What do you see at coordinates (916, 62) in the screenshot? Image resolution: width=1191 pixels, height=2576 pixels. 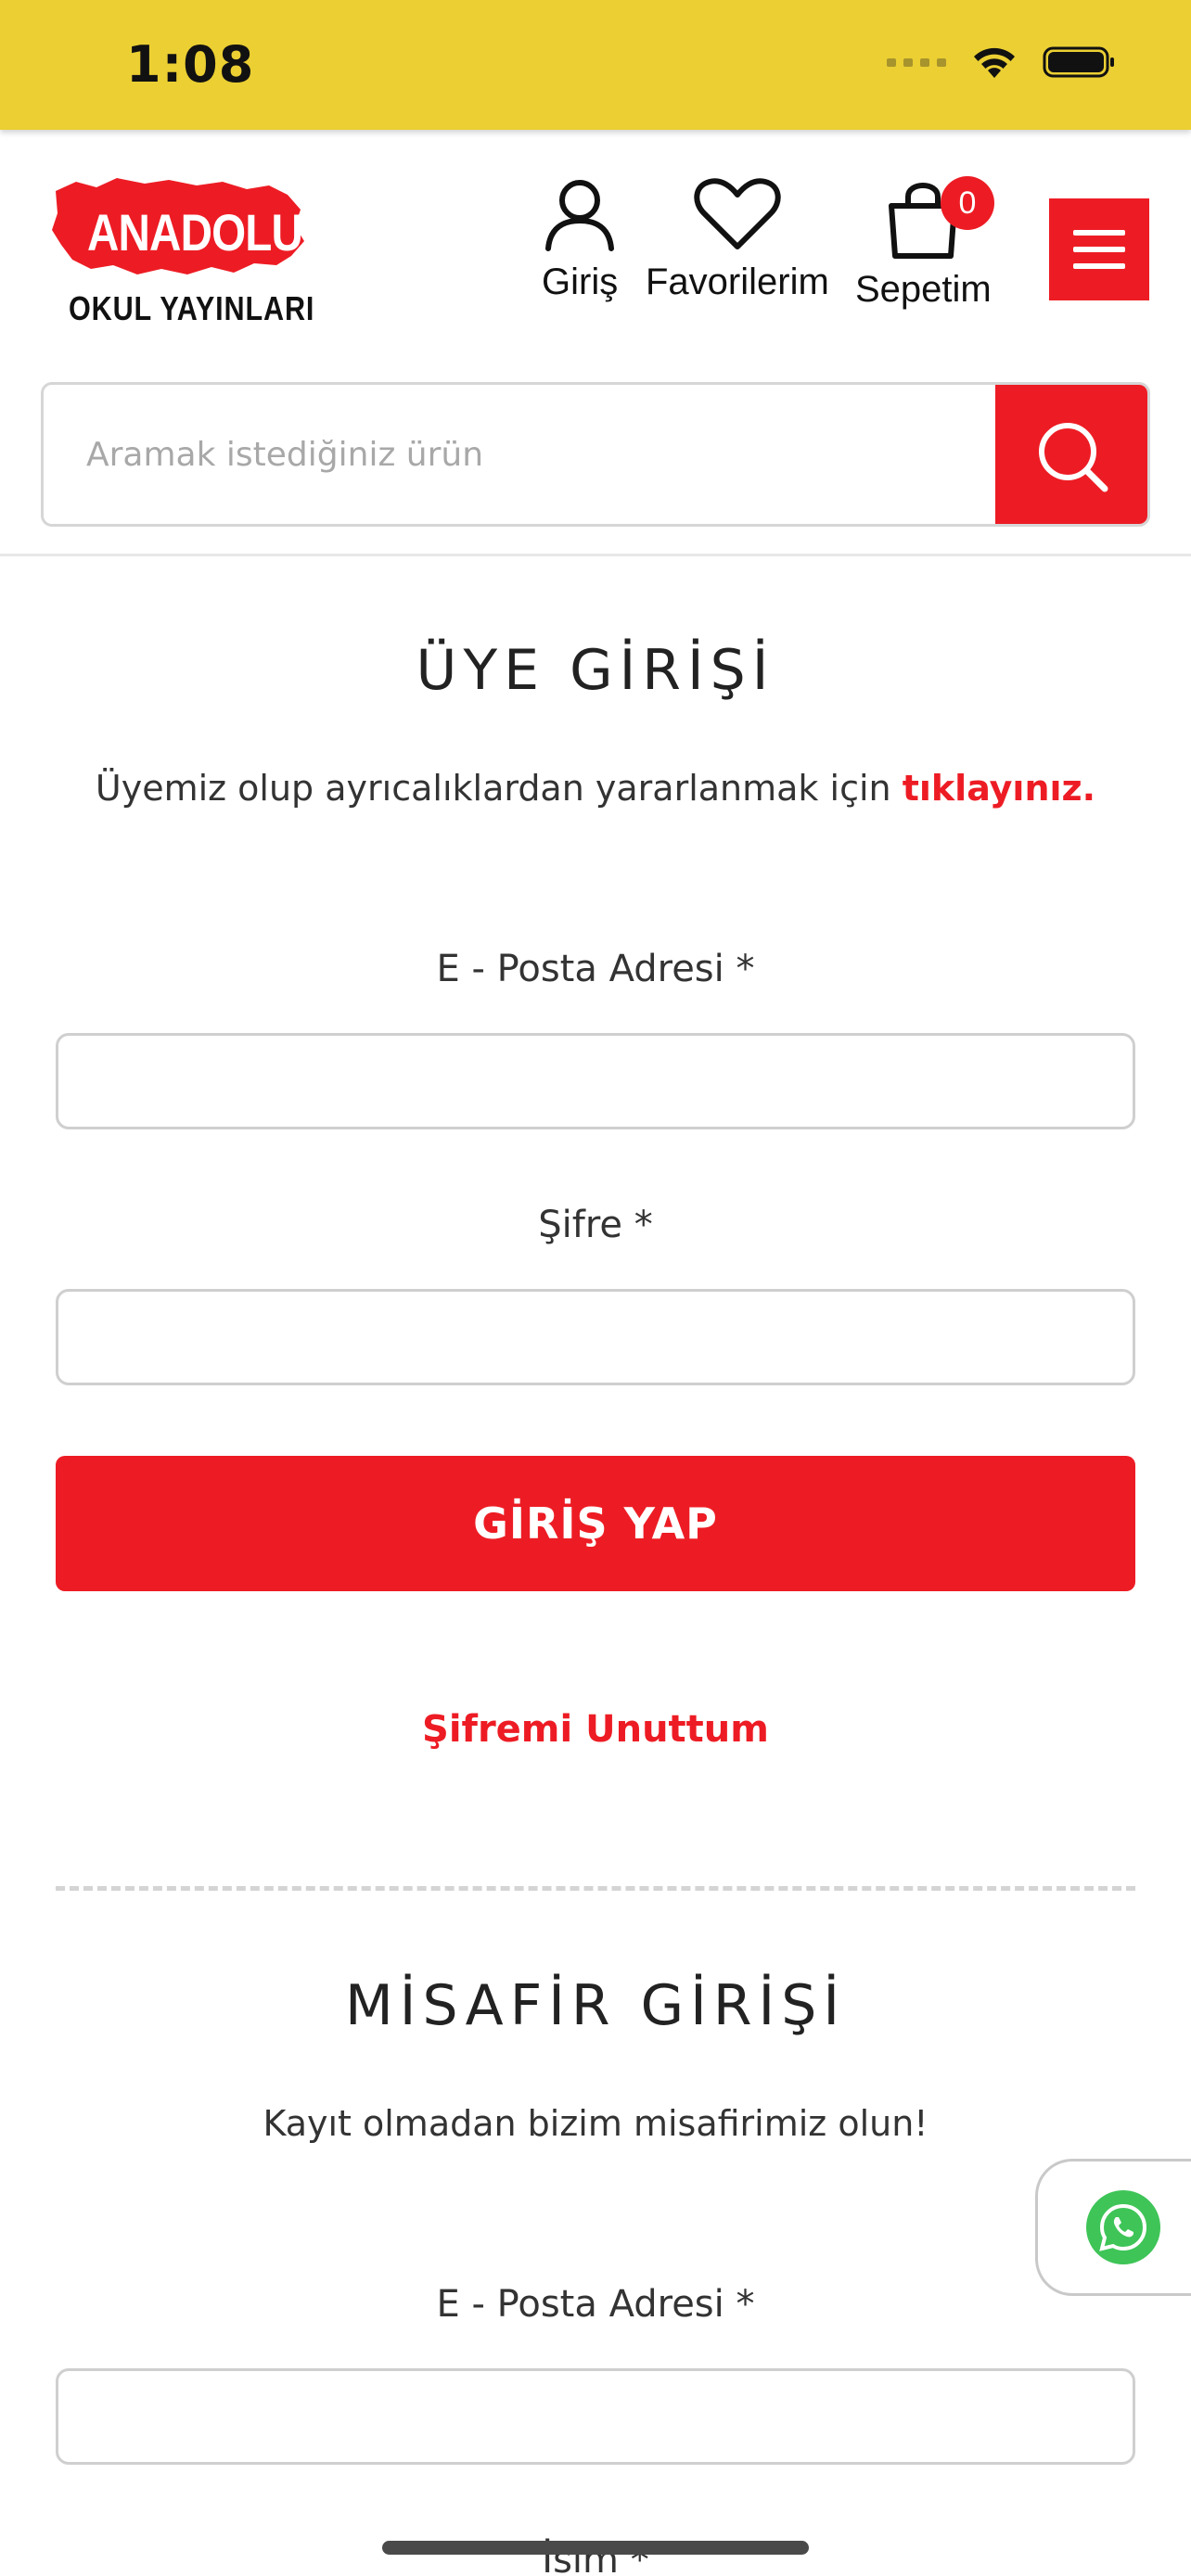 I see `cellular-signal-icon` at bounding box center [916, 62].